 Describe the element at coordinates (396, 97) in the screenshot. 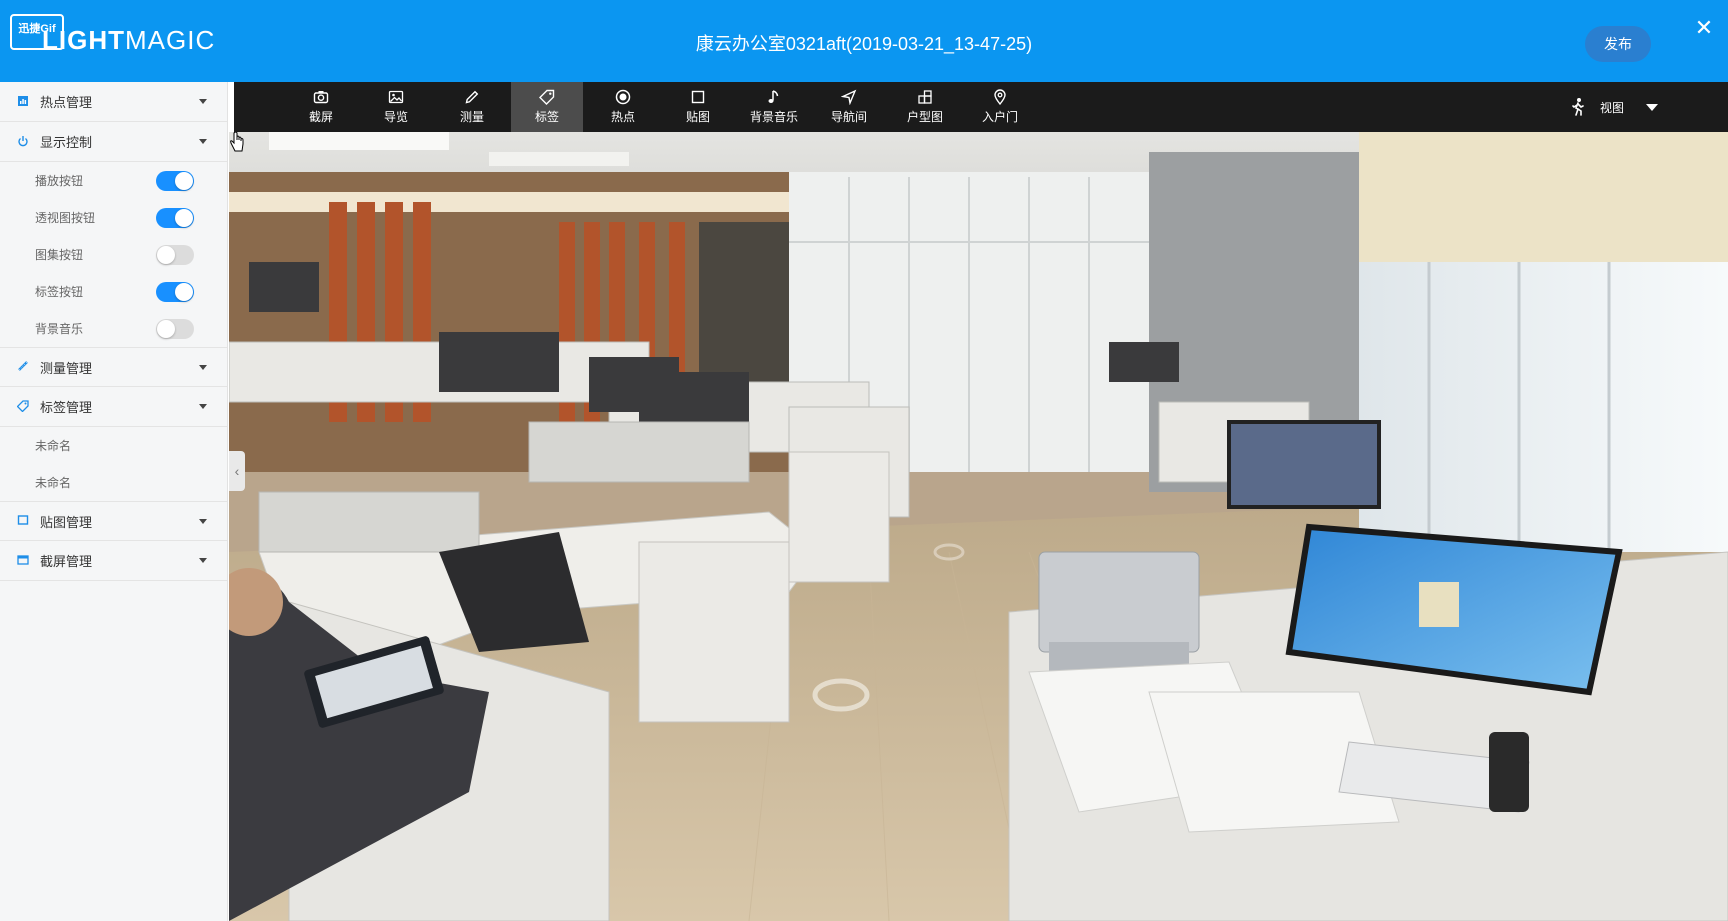

I see `image-icon` at that location.